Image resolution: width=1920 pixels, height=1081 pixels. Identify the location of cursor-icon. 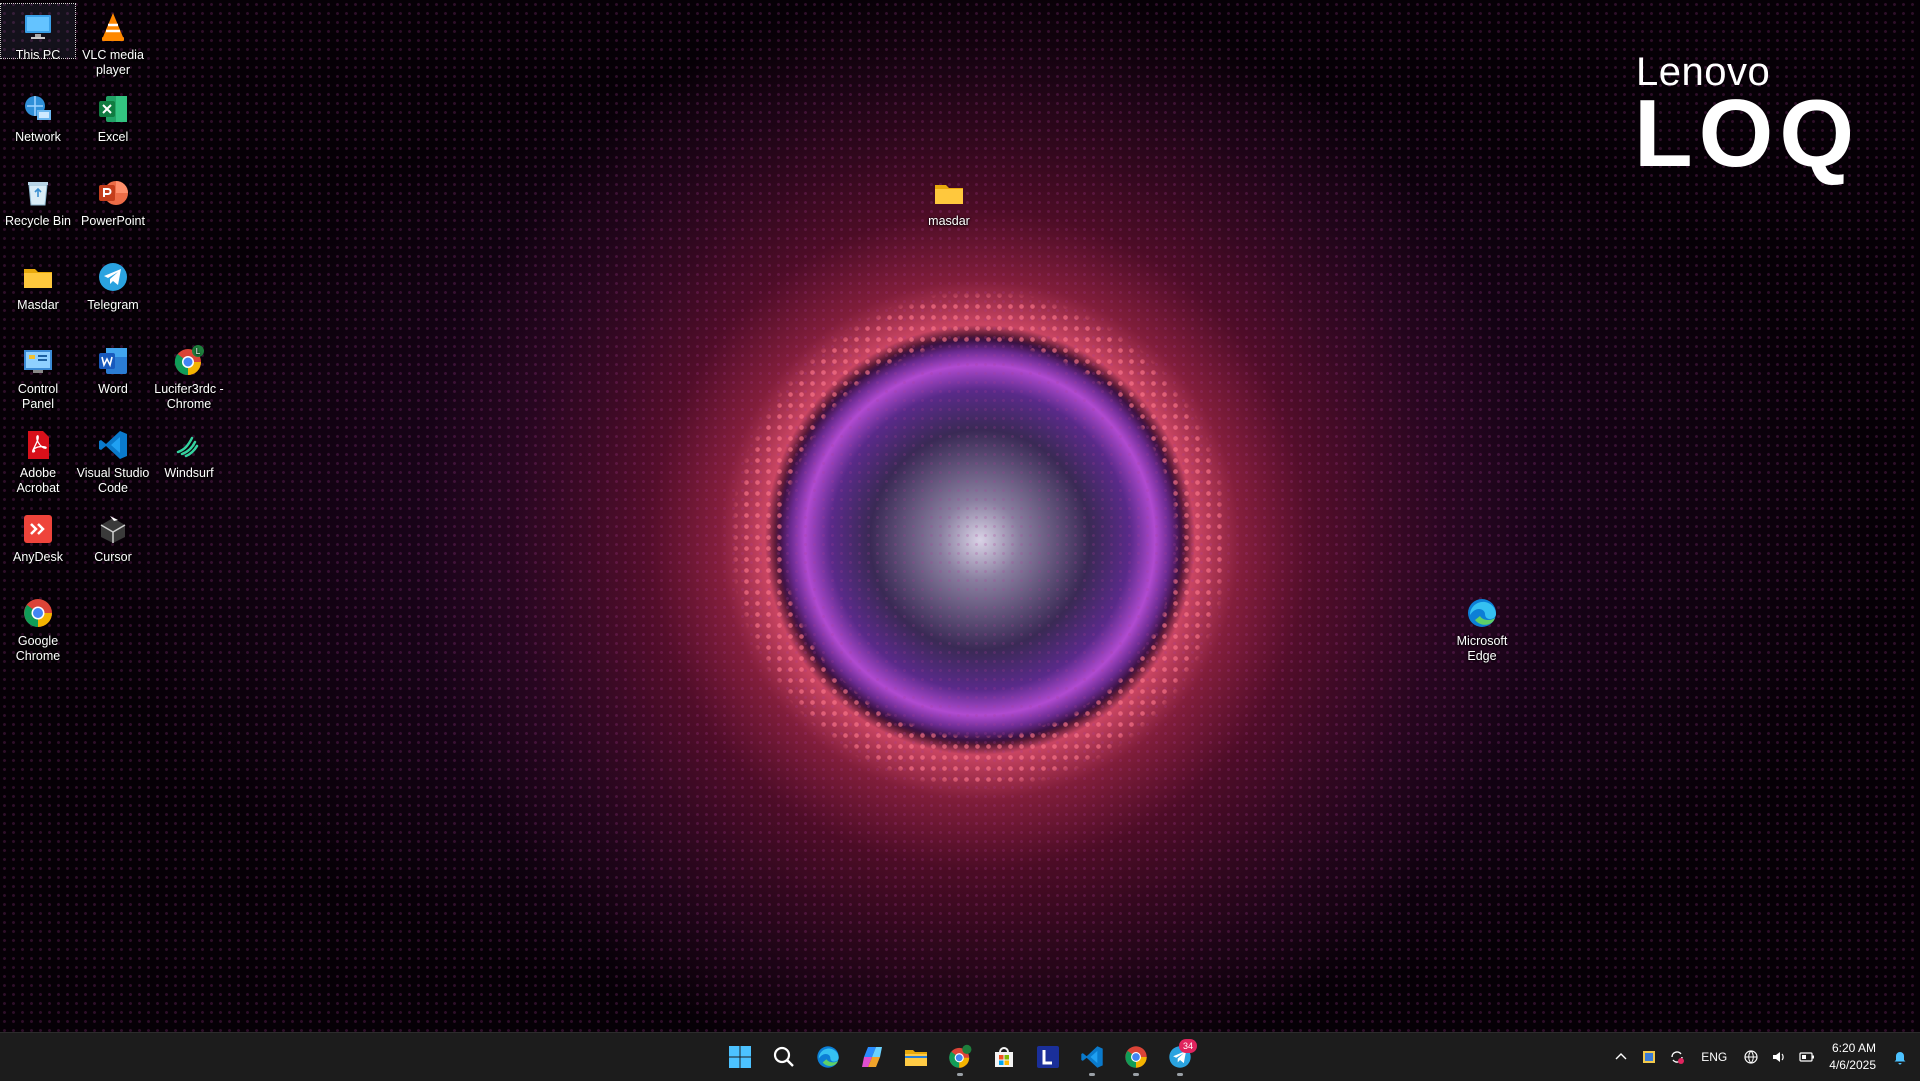
(113, 529).